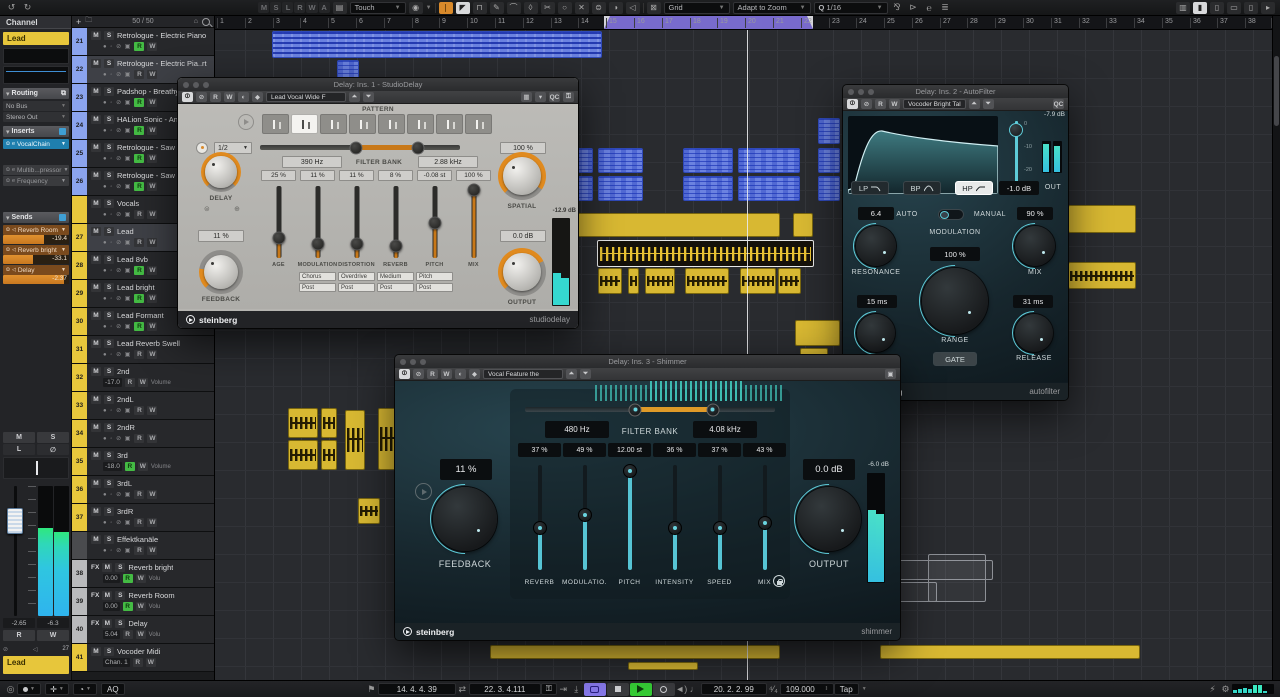  Describe the element at coordinates (522, 272) in the screenshot. I see `output-knob` at that location.